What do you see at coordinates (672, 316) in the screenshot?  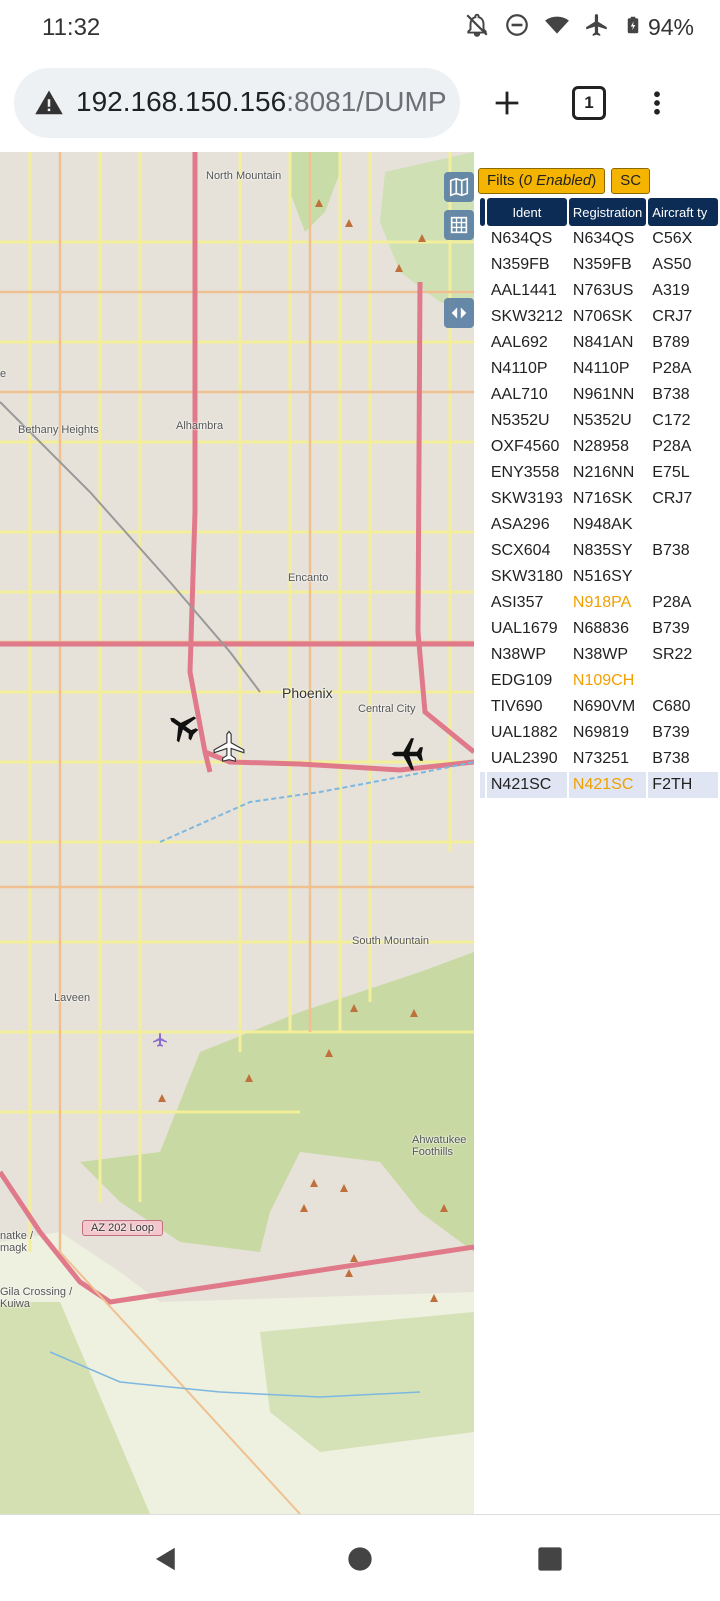 I see `aircraft-type-cell: CRJ7` at bounding box center [672, 316].